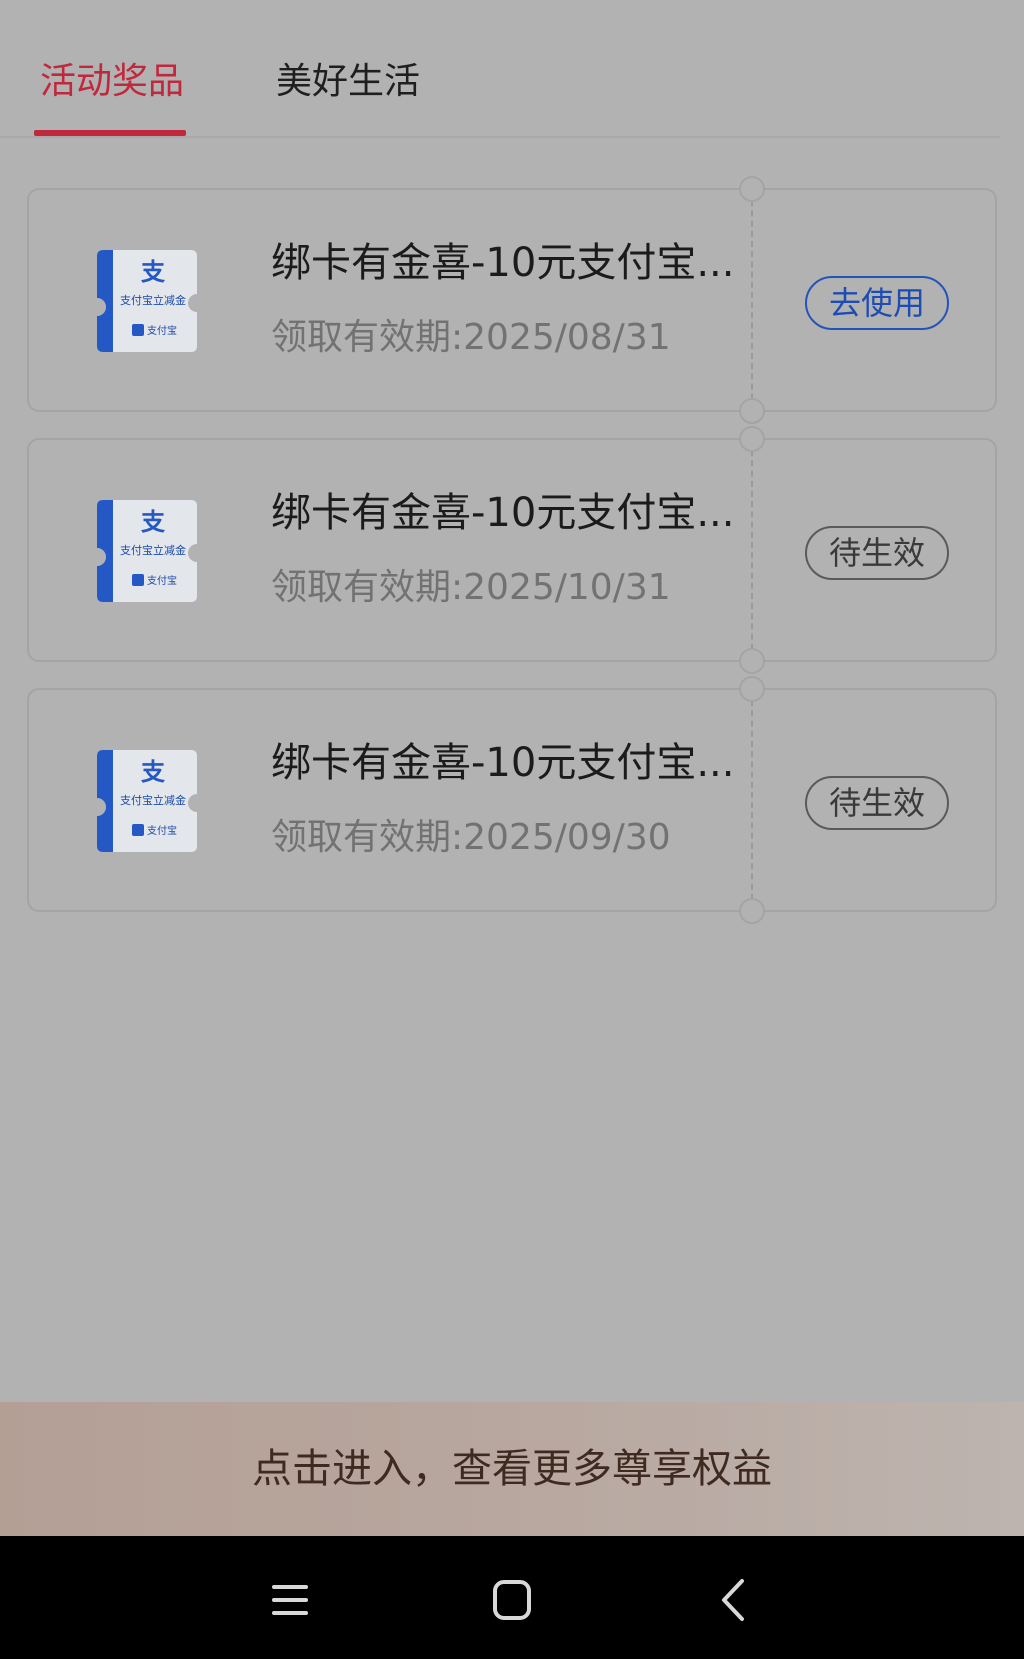 This screenshot has width=1024, height=1659. Describe the element at coordinates (112, 82) in the screenshot. I see `tab-activity-prizes: 活动奖品` at that location.